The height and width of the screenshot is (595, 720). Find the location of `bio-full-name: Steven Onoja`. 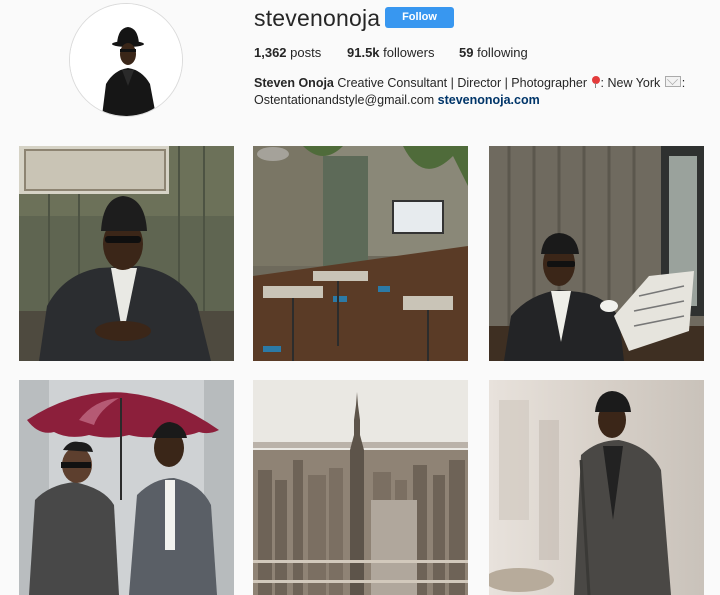

bio-full-name: Steven Onoja is located at coordinates (294, 83).